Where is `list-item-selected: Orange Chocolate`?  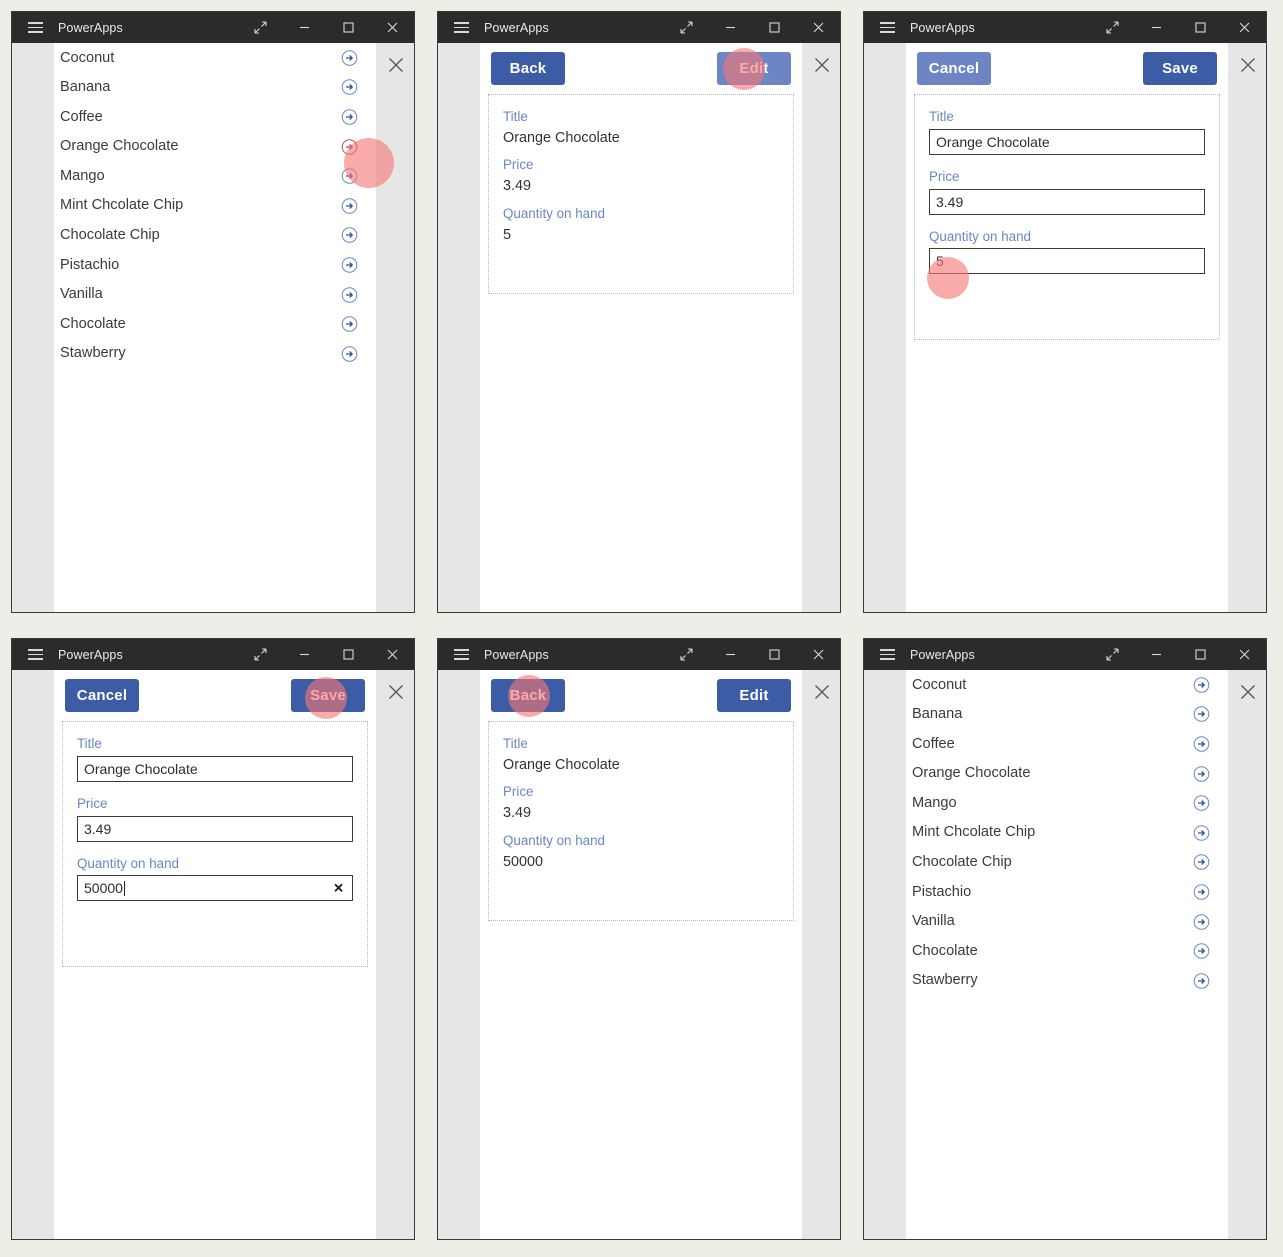 list-item-selected: Orange Chocolate is located at coordinates (215, 147).